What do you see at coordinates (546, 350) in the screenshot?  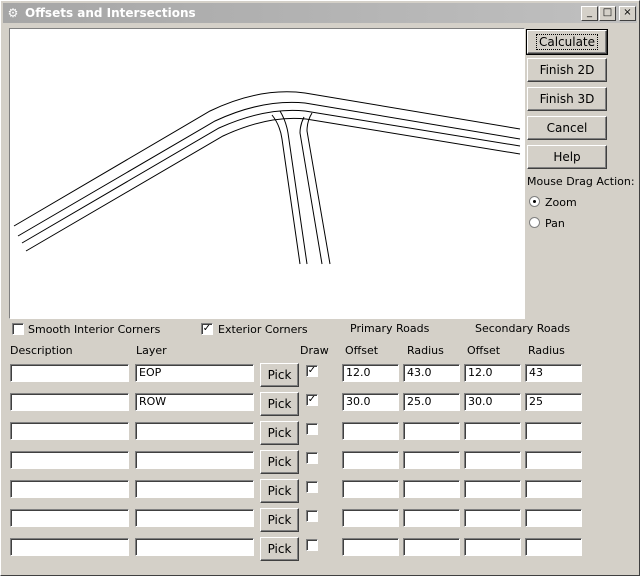 I see `secondary-radius-header: Radius` at bounding box center [546, 350].